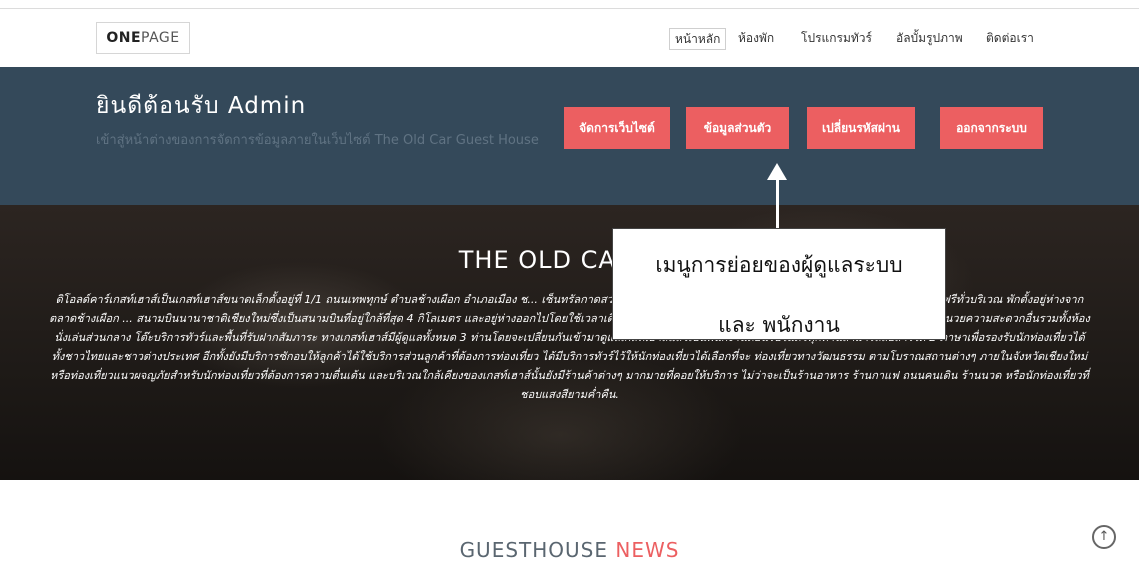 This screenshot has height=562, width=1139. What do you see at coordinates (779, 284) in the screenshot?
I see `annotation-callout: เมนูการย่อยของผู้ดูแลระบบ และ พนักงาน` at bounding box center [779, 284].